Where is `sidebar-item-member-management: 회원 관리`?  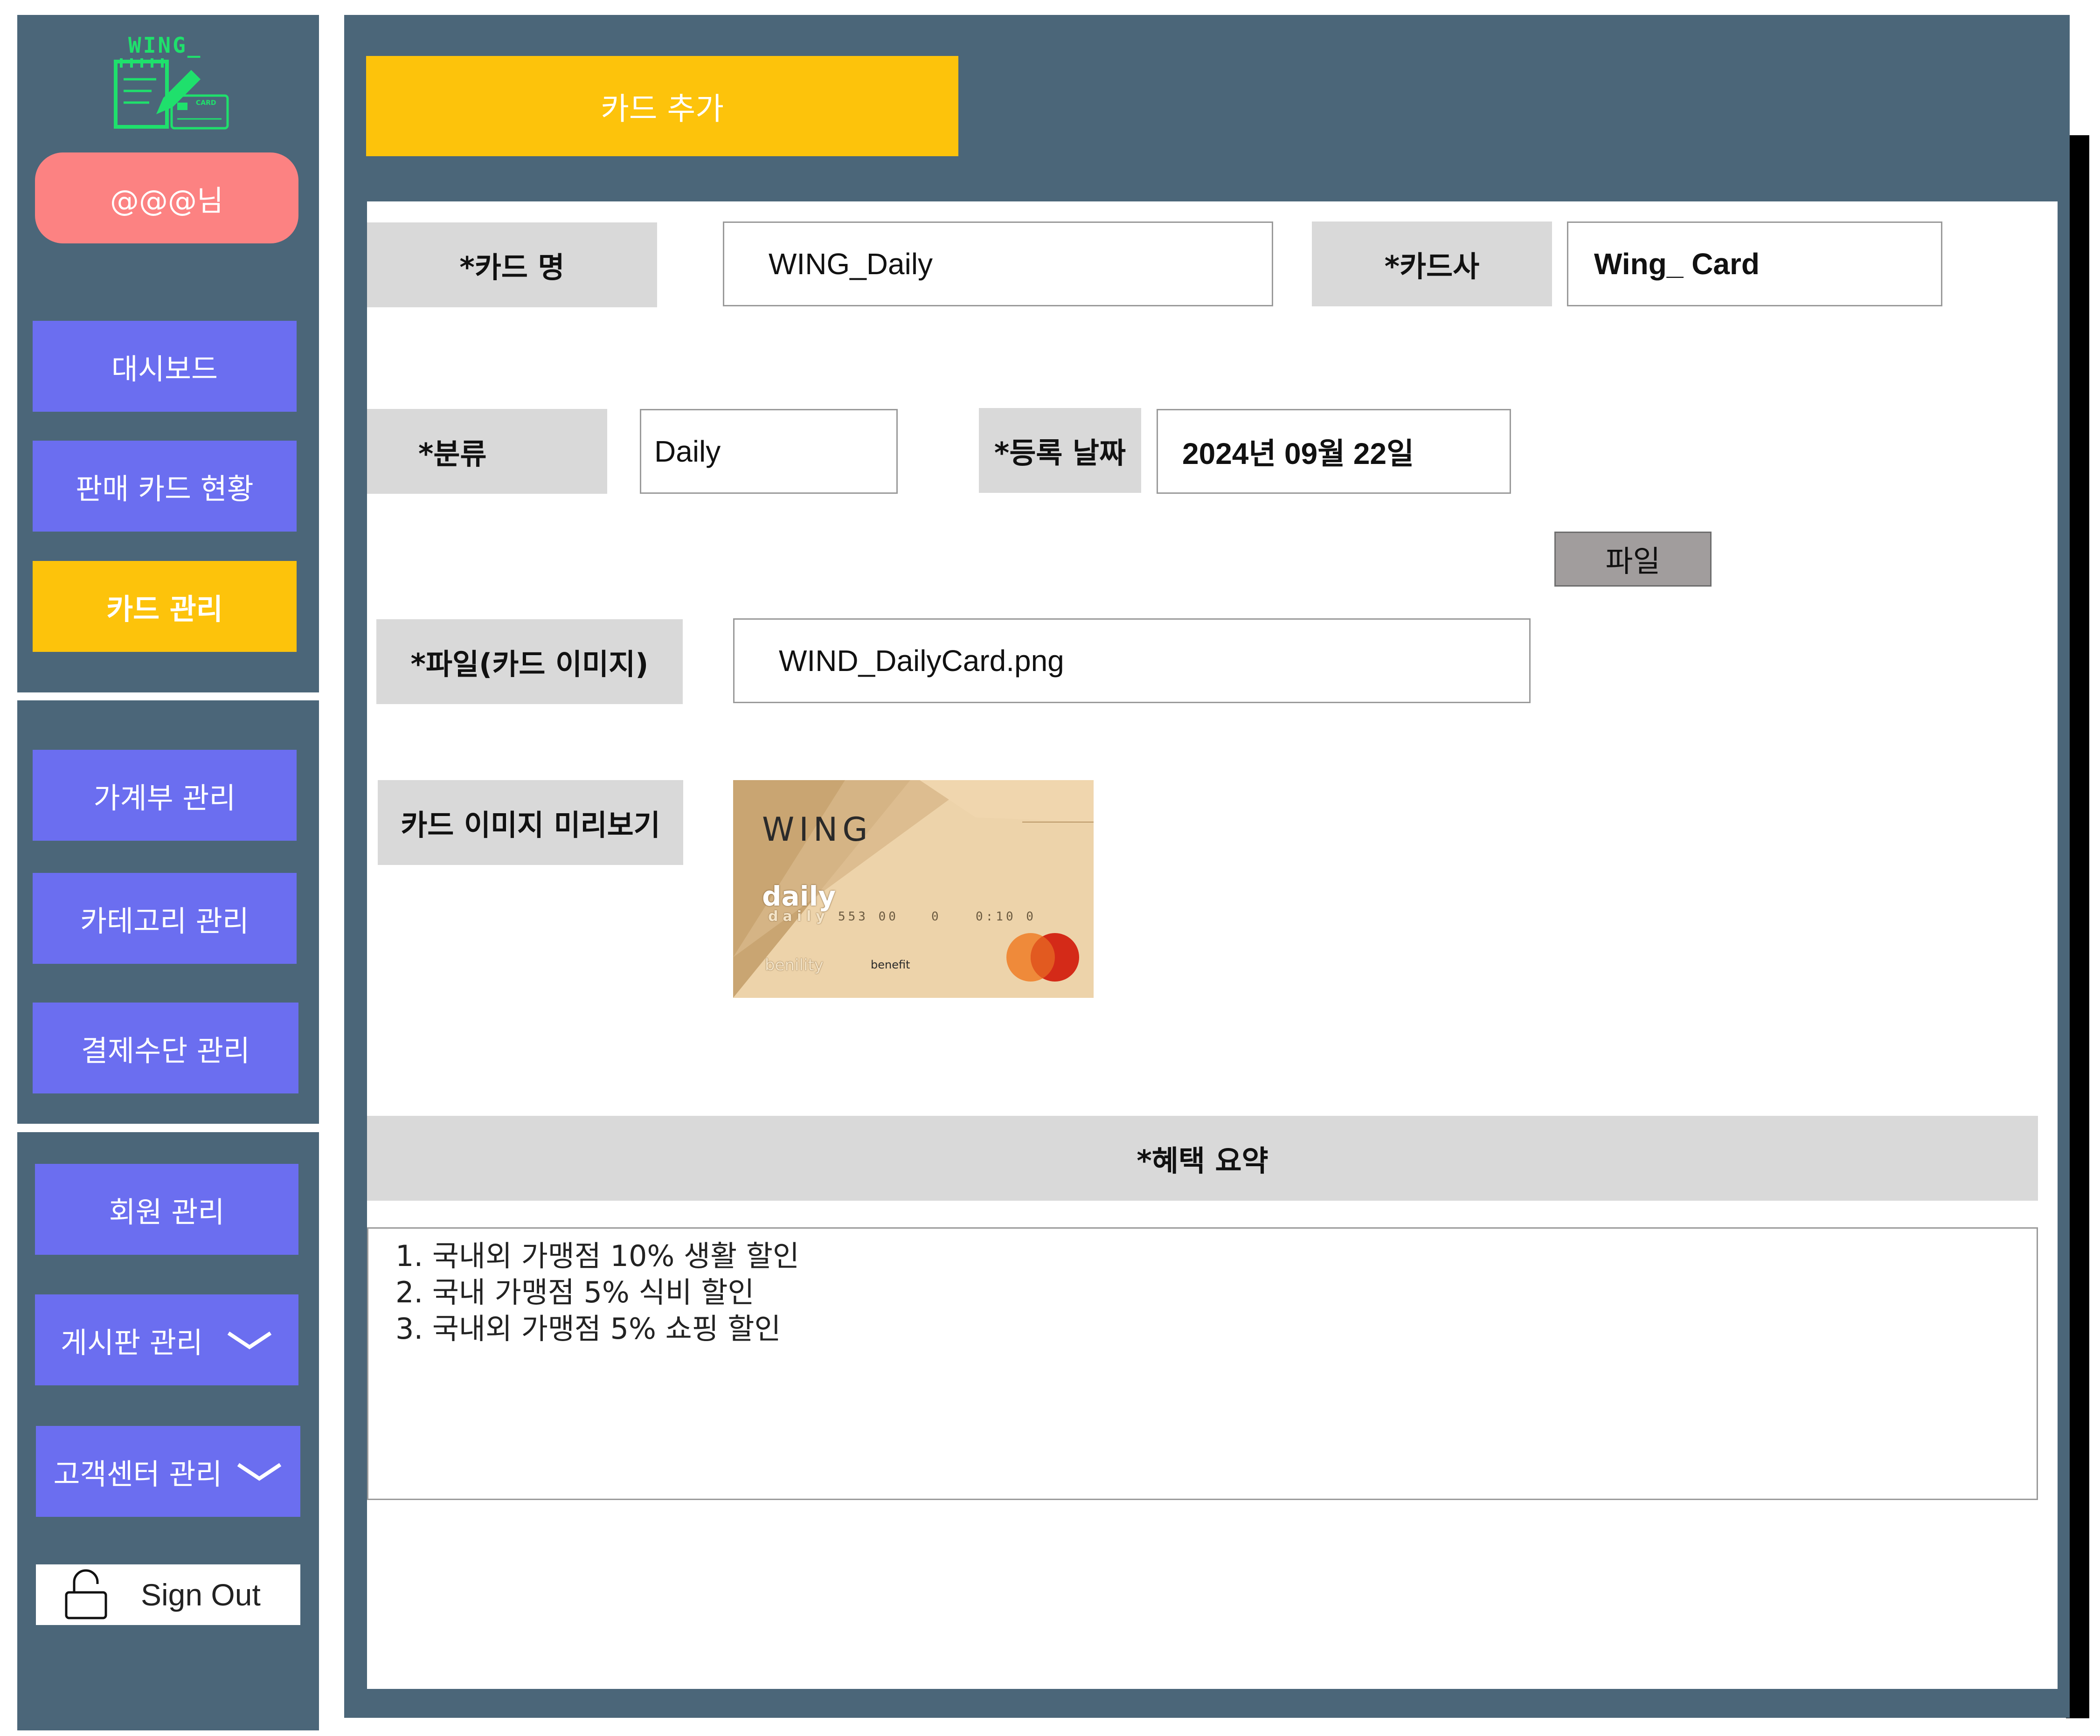
sidebar-item-member-management: 회원 관리 is located at coordinates (166, 1209).